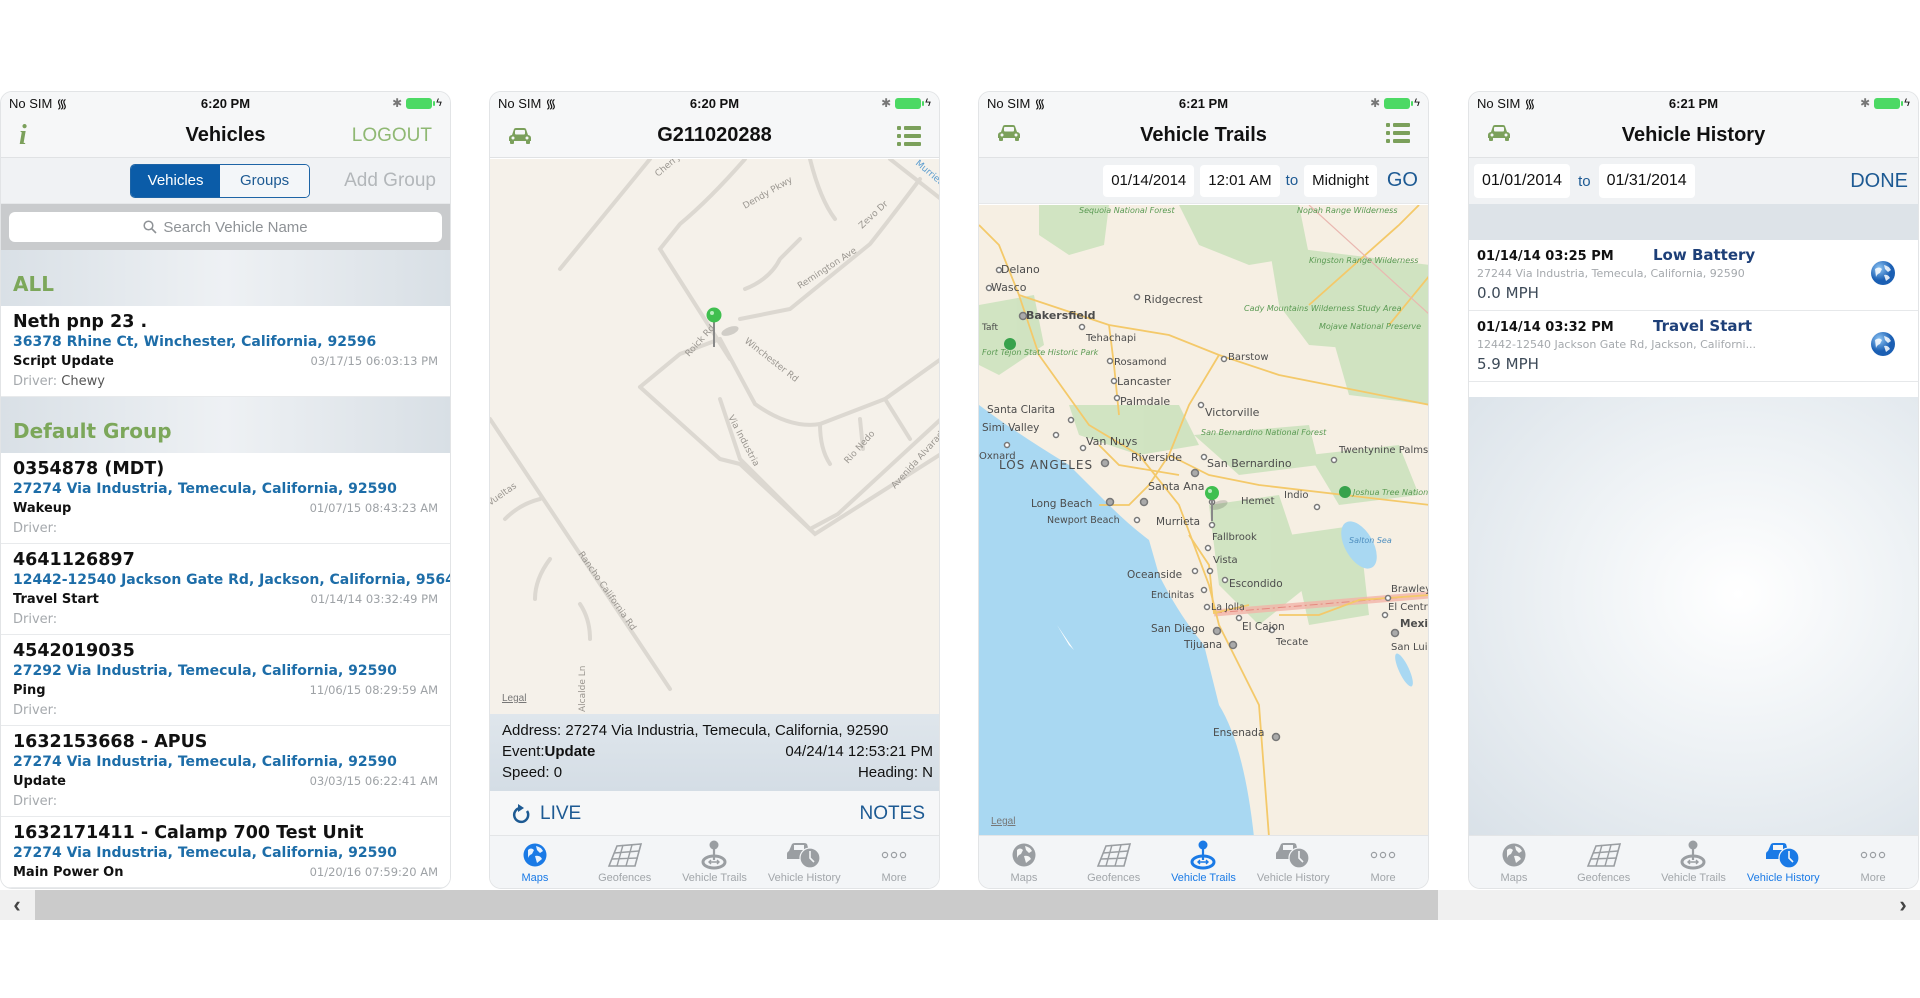 Image resolution: width=1920 pixels, height=998 pixels. What do you see at coordinates (1238, 733) in the screenshot?
I see `city-label: Ensenada` at bounding box center [1238, 733].